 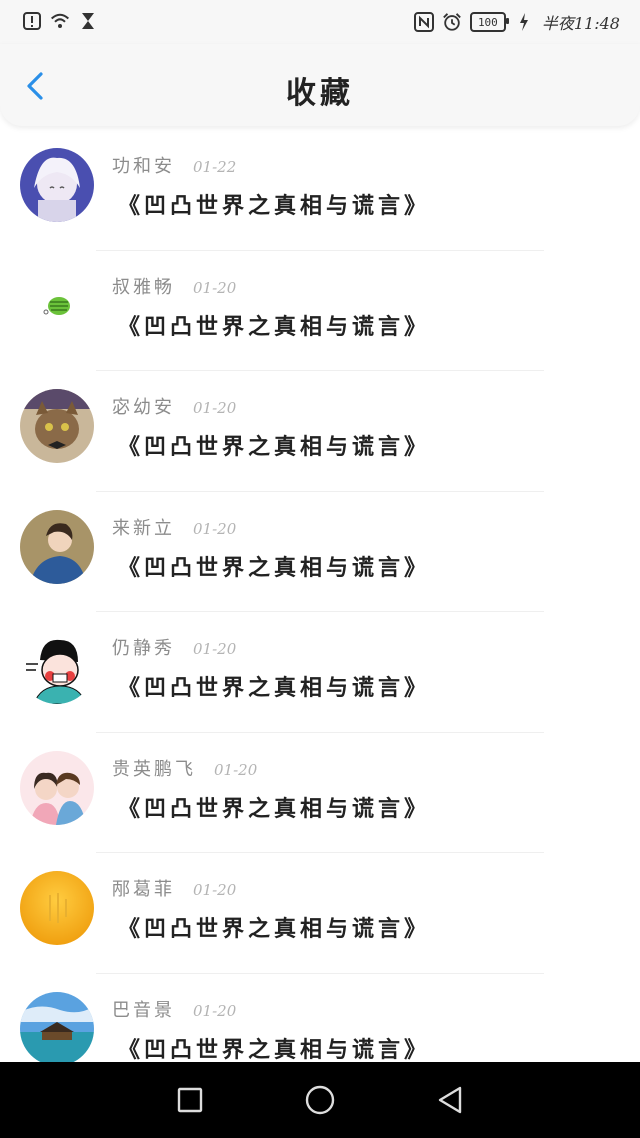 I want to click on list-item: 宓幼安 01-20 《凹凸世界之真相与谎言》, so click(x=320, y=431).